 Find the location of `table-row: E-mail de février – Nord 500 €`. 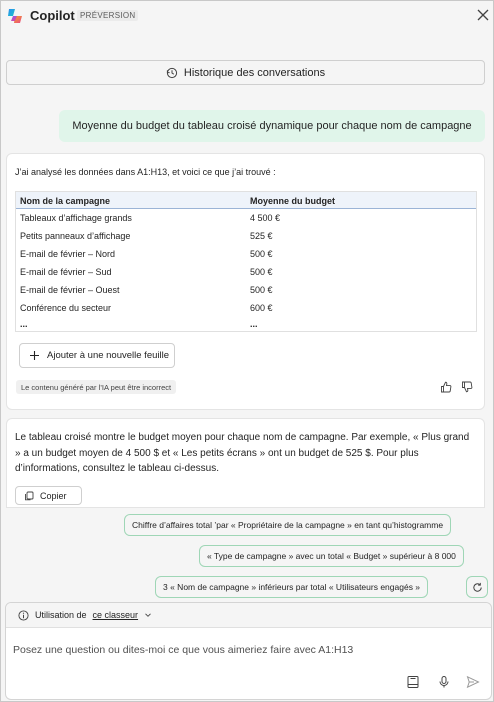

table-row: E-mail de février – Nord 500 € is located at coordinates (246, 254).